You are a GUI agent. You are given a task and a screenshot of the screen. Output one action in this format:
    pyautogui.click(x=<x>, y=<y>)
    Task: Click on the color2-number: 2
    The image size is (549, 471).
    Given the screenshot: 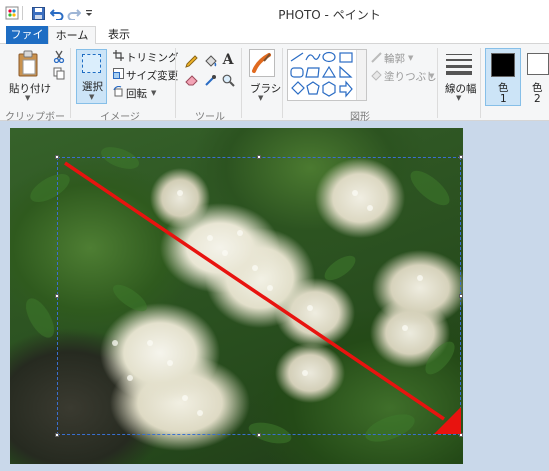 What is the action you would take?
    pyautogui.click(x=537, y=99)
    